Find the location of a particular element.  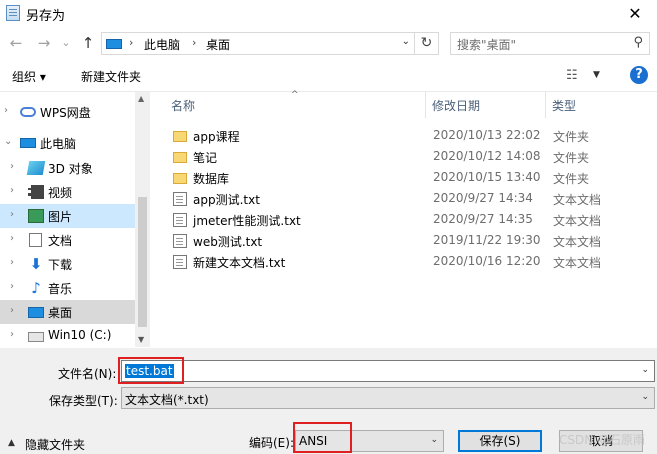

file-date: 2020/9/27 14:34 is located at coordinates (483, 198).